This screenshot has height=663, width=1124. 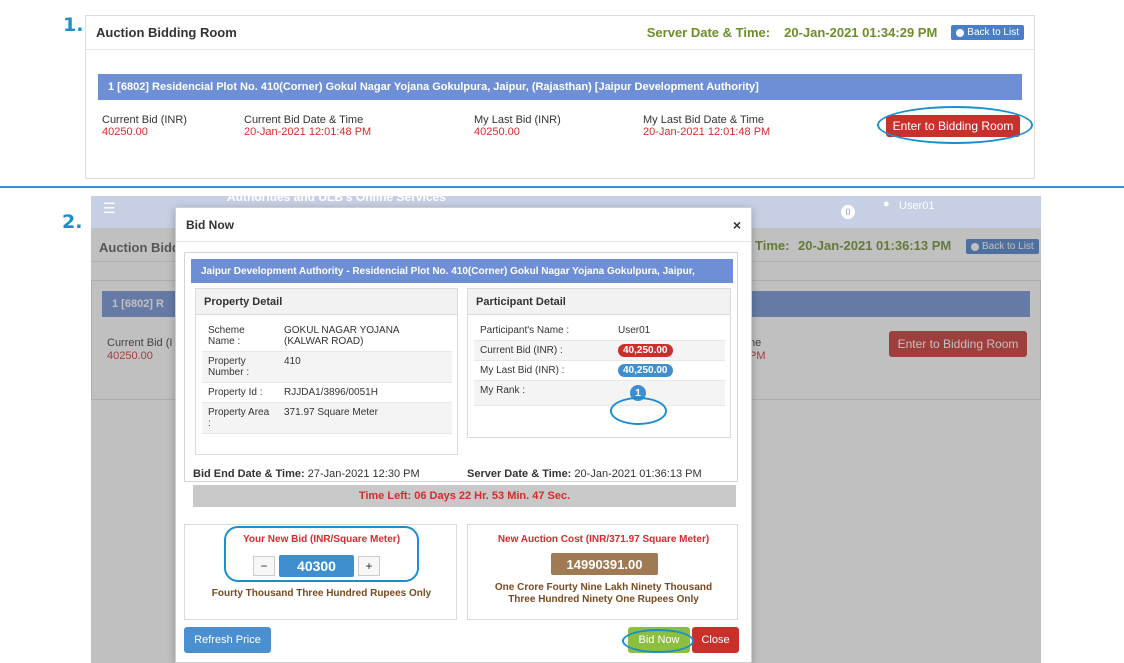 What do you see at coordinates (304, 120) in the screenshot?
I see `current-bid-date-label: Current Bid Date & Time` at bounding box center [304, 120].